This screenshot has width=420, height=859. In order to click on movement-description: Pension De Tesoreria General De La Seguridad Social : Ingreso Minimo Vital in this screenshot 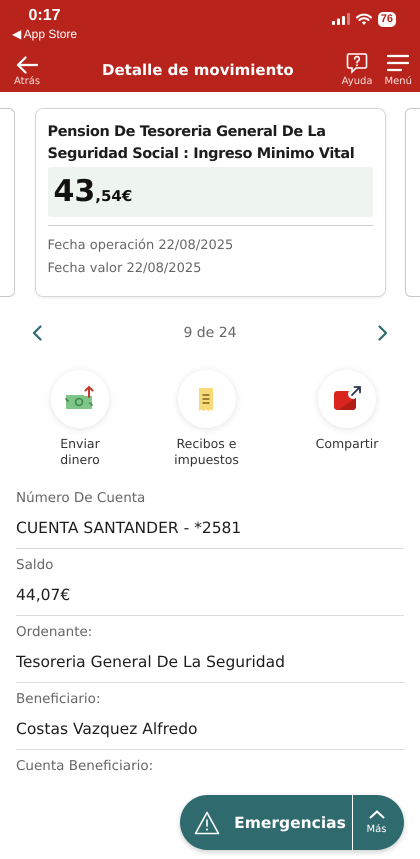, I will do `click(202, 143)`.